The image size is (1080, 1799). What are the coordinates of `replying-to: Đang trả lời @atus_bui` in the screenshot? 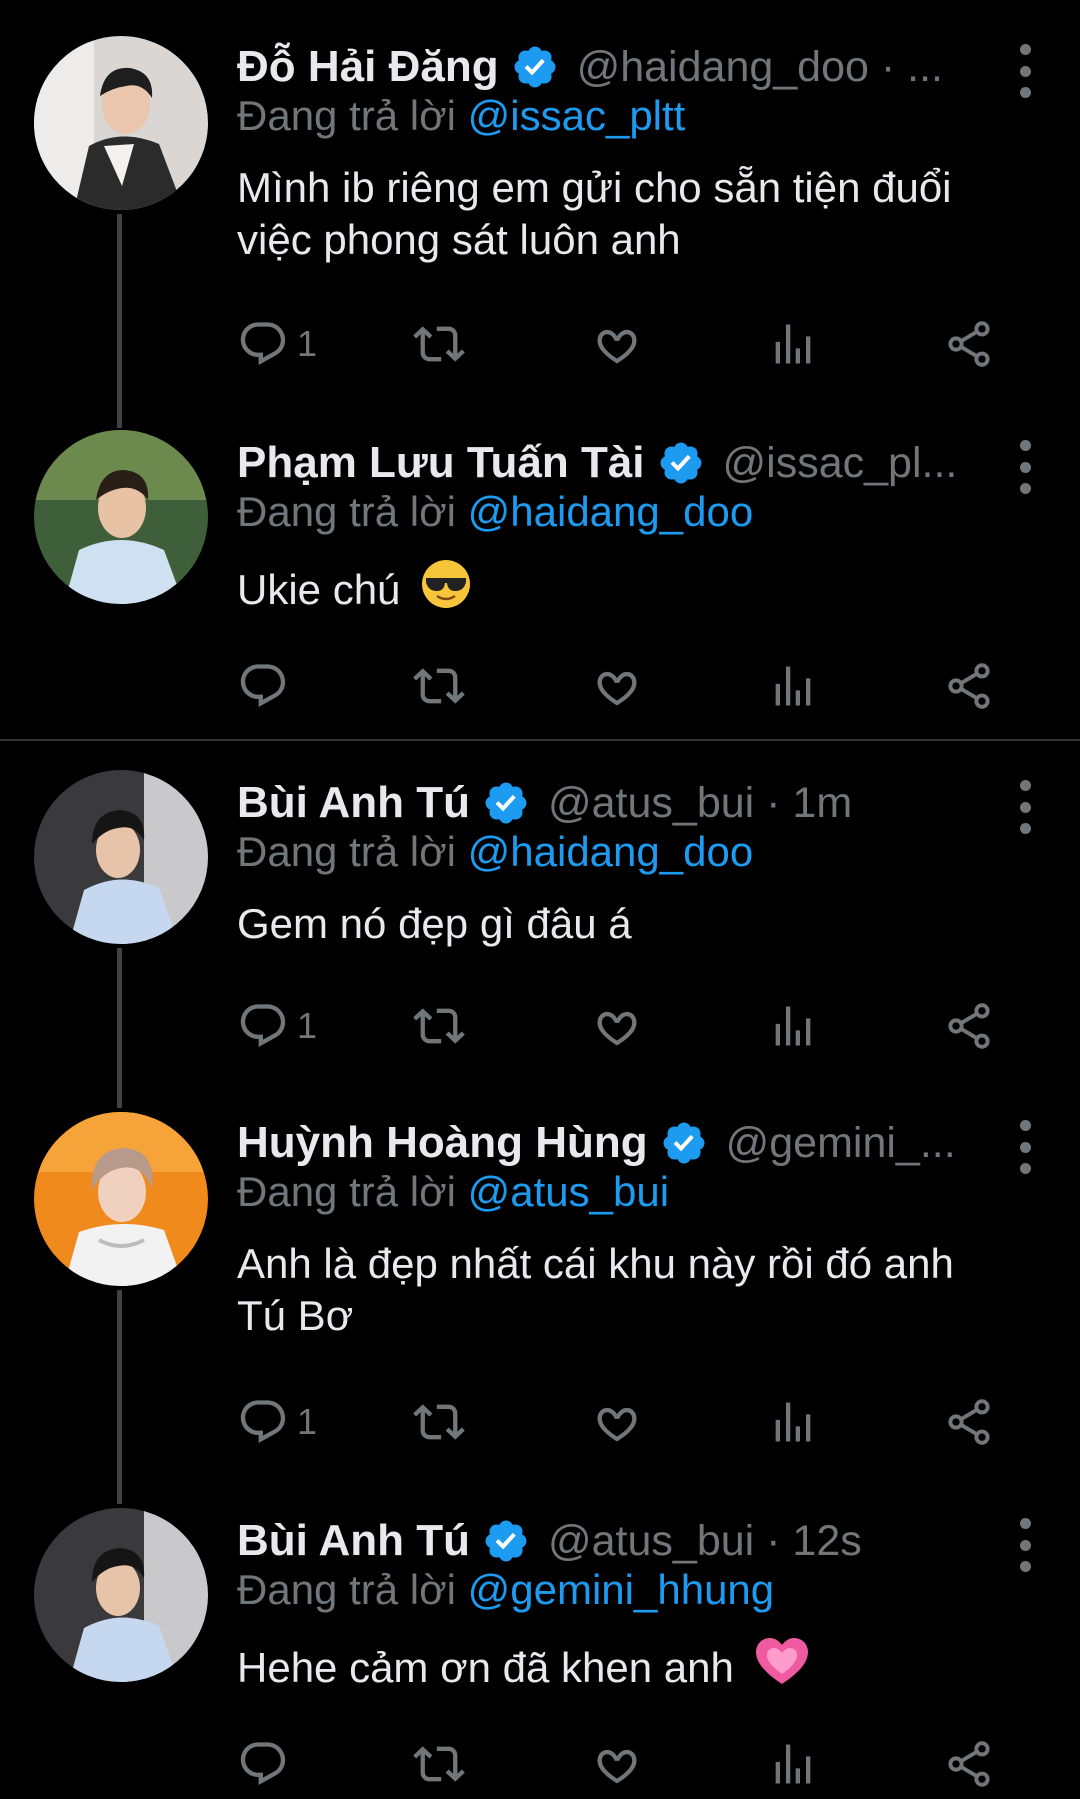 It's located at (638, 1197).